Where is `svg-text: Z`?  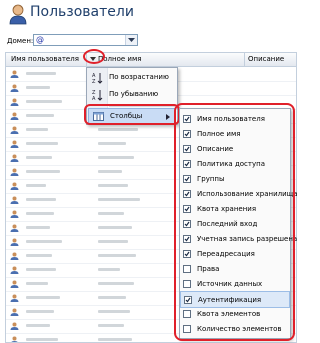
svg-text: Z is located at coordinates (94, 81).